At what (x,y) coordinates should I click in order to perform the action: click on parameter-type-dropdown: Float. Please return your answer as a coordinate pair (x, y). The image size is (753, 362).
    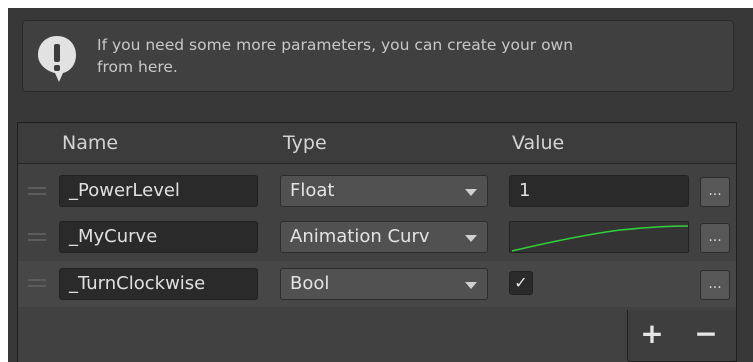
    Looking at the image, I should click on (384, 191).